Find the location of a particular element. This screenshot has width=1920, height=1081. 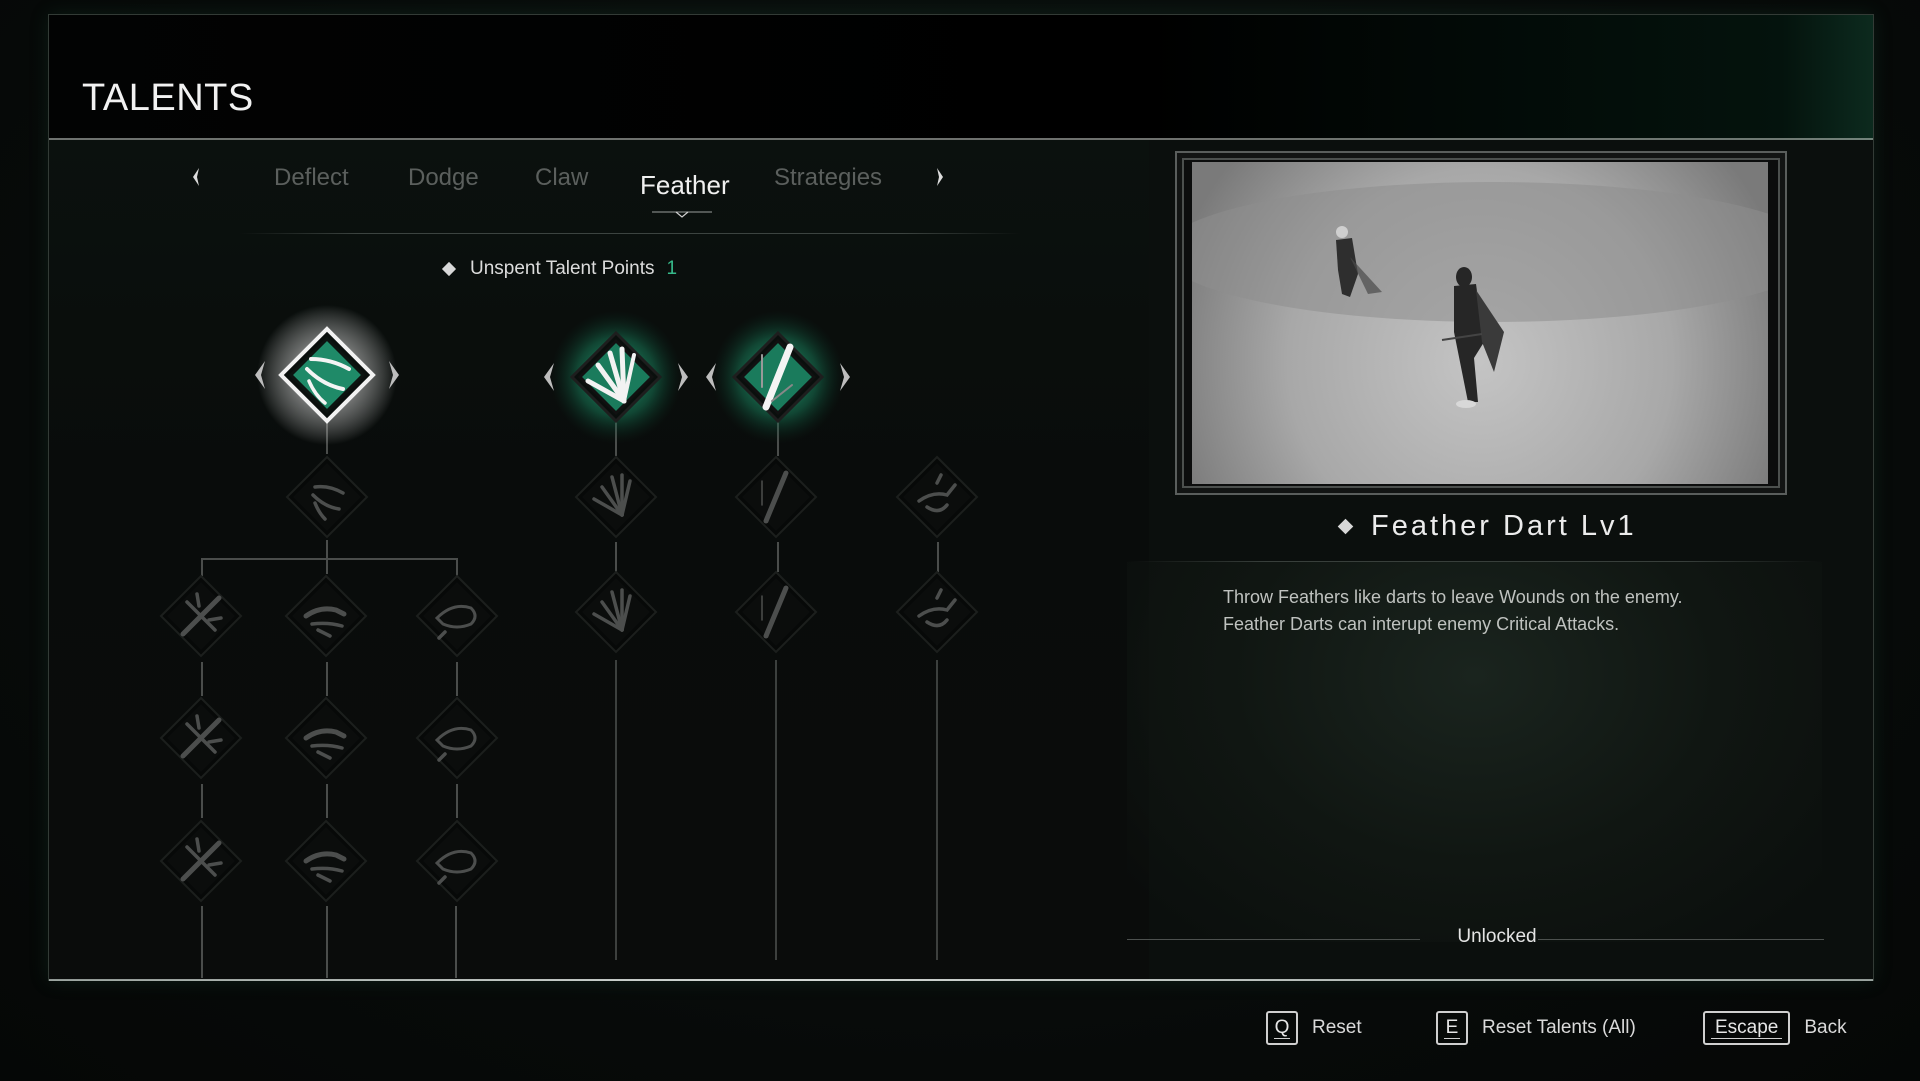

diamond-bullet-icon is located at coordinates (1345, 526).